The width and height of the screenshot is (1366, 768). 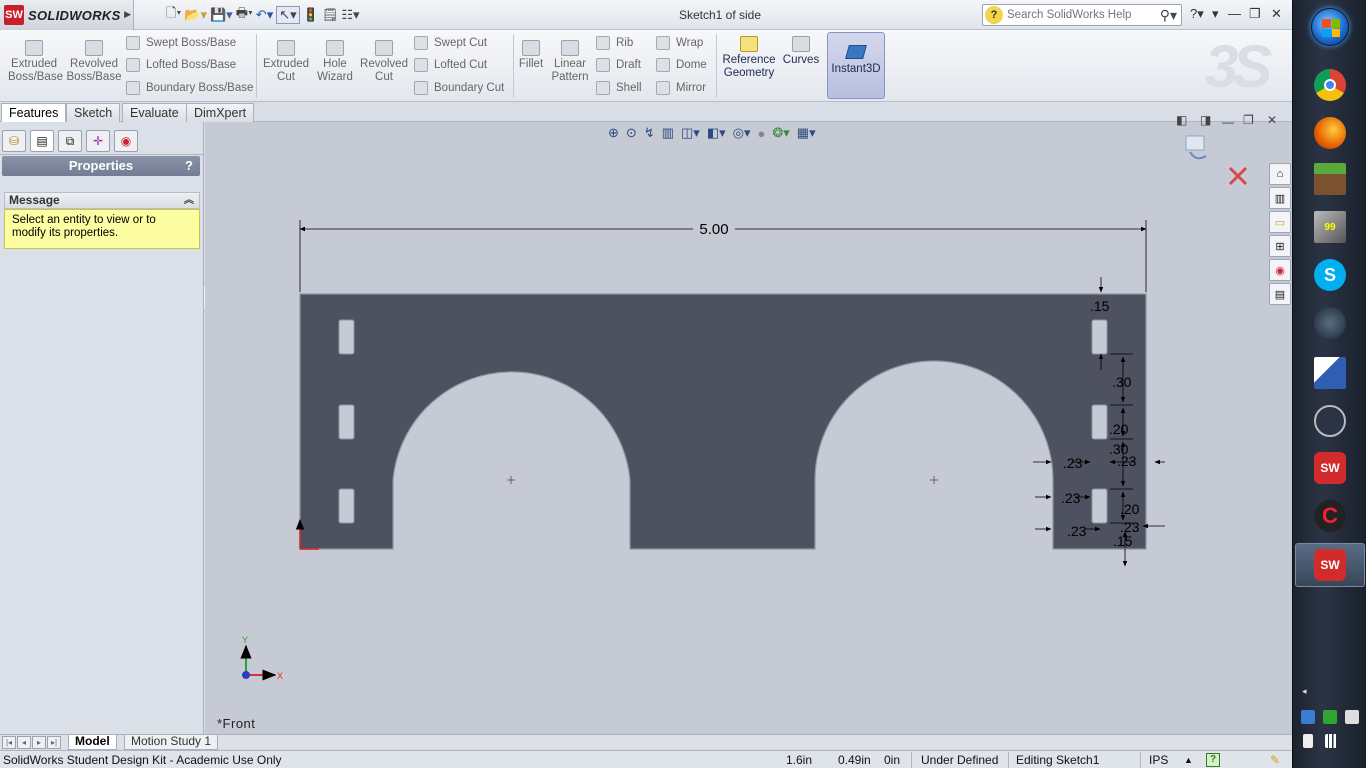 What do you see at coordinates (1275, 760) in the screenshot?
I see `rebuild-status-icon: ✎` at bounding box center [1275, 760].